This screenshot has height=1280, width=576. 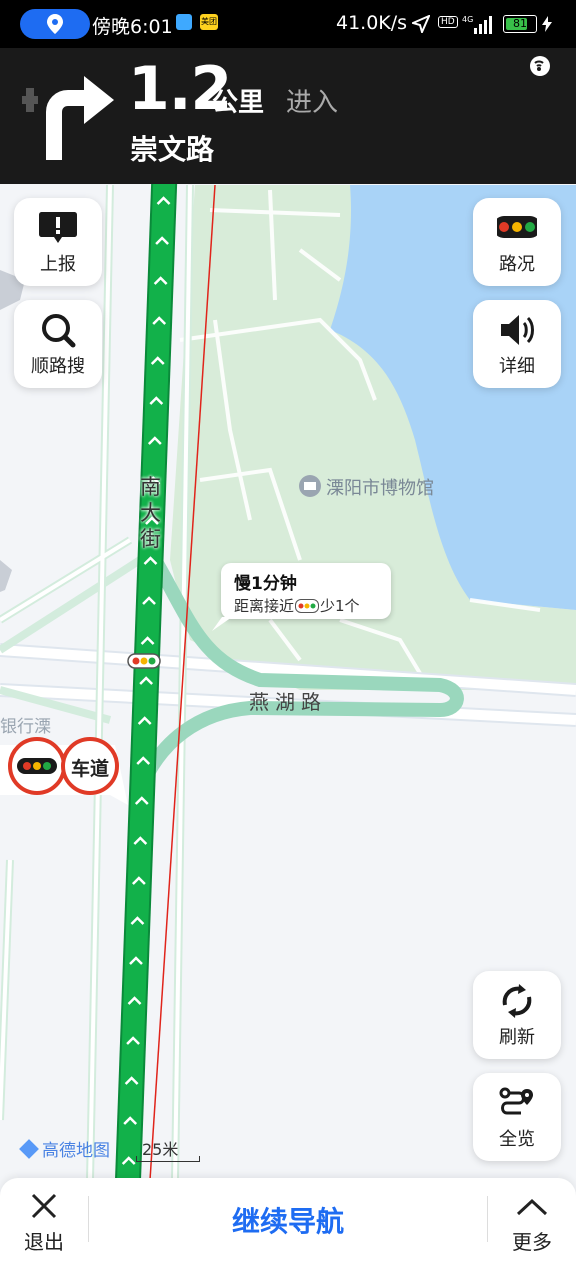 I want to click on meituan-app-icon: 美团, so click(x=209, y=22).